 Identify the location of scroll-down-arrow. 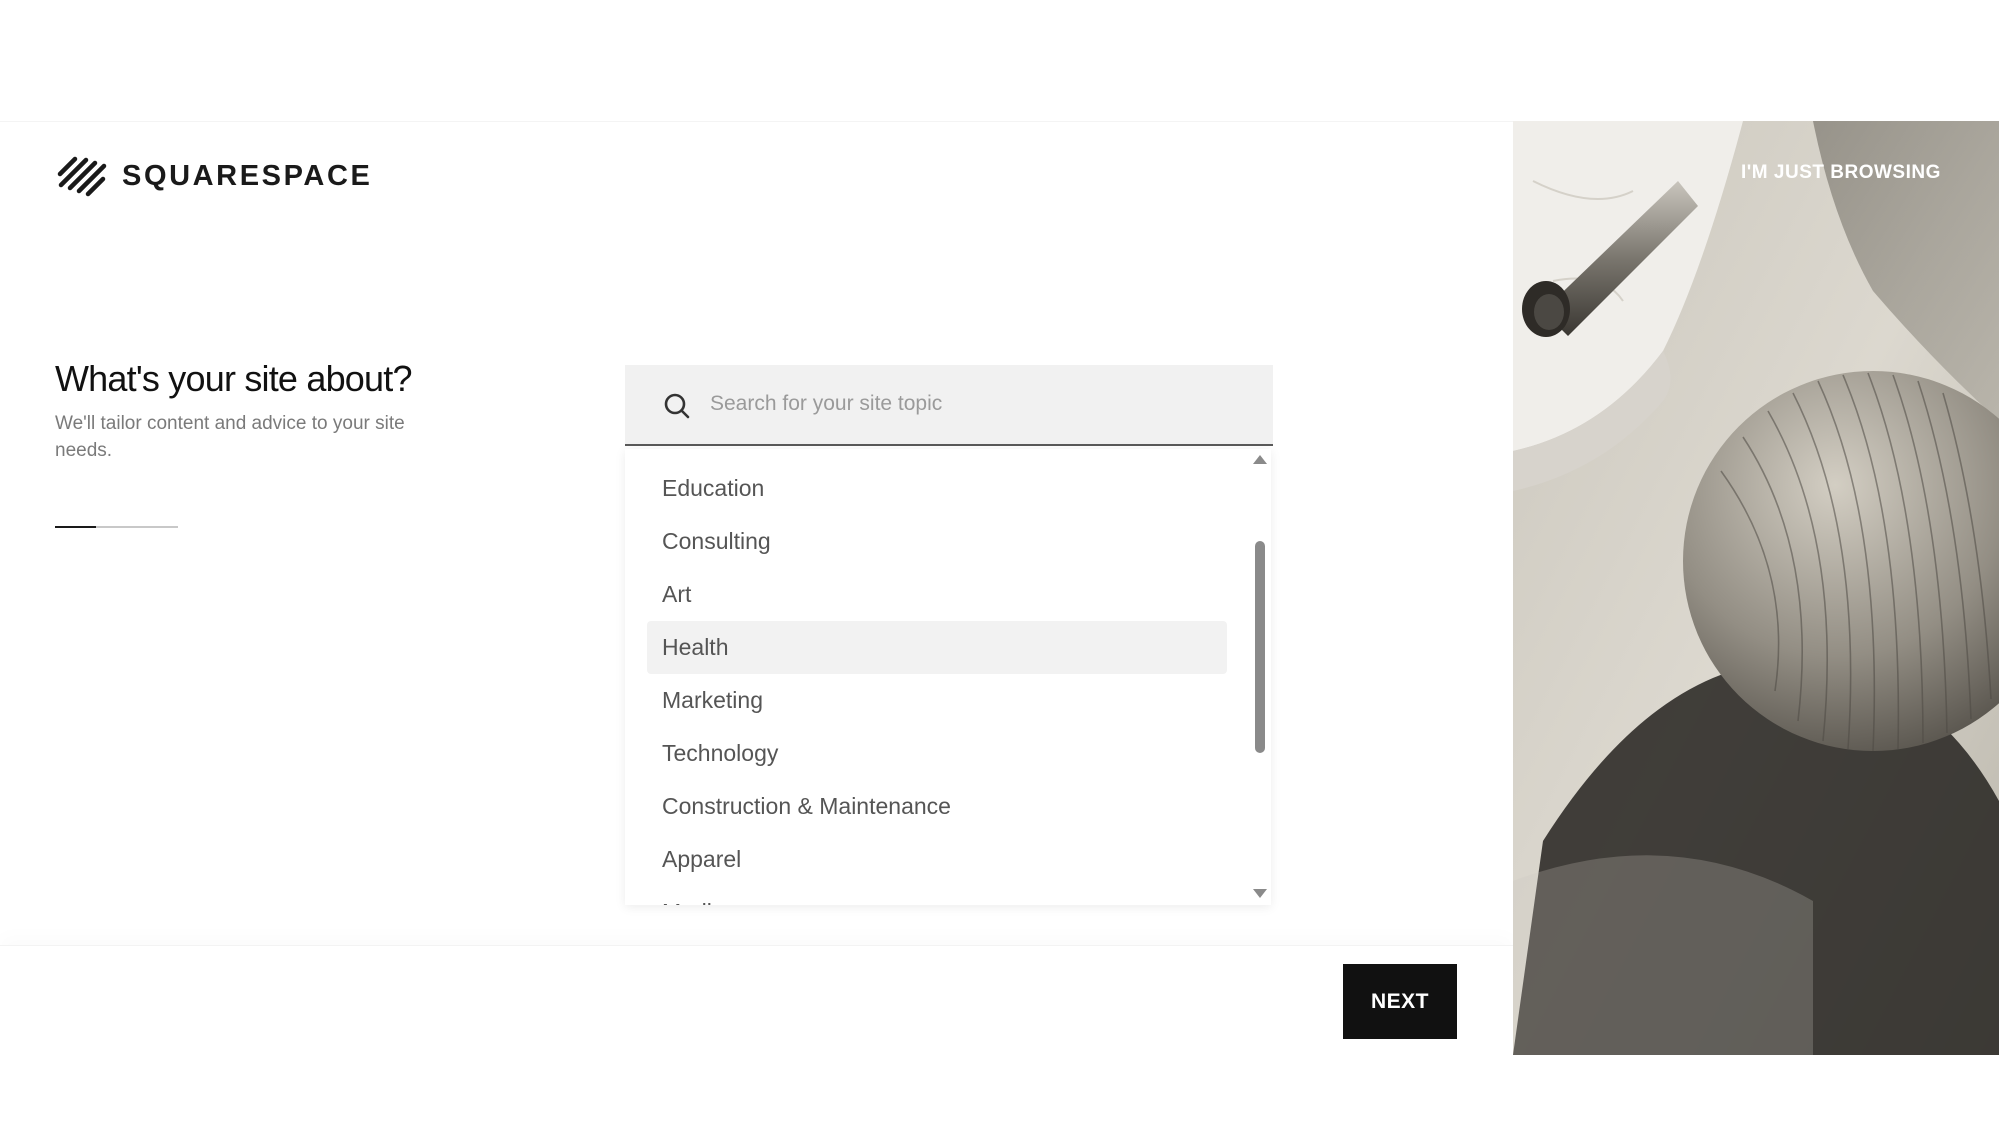
(1260, 893).